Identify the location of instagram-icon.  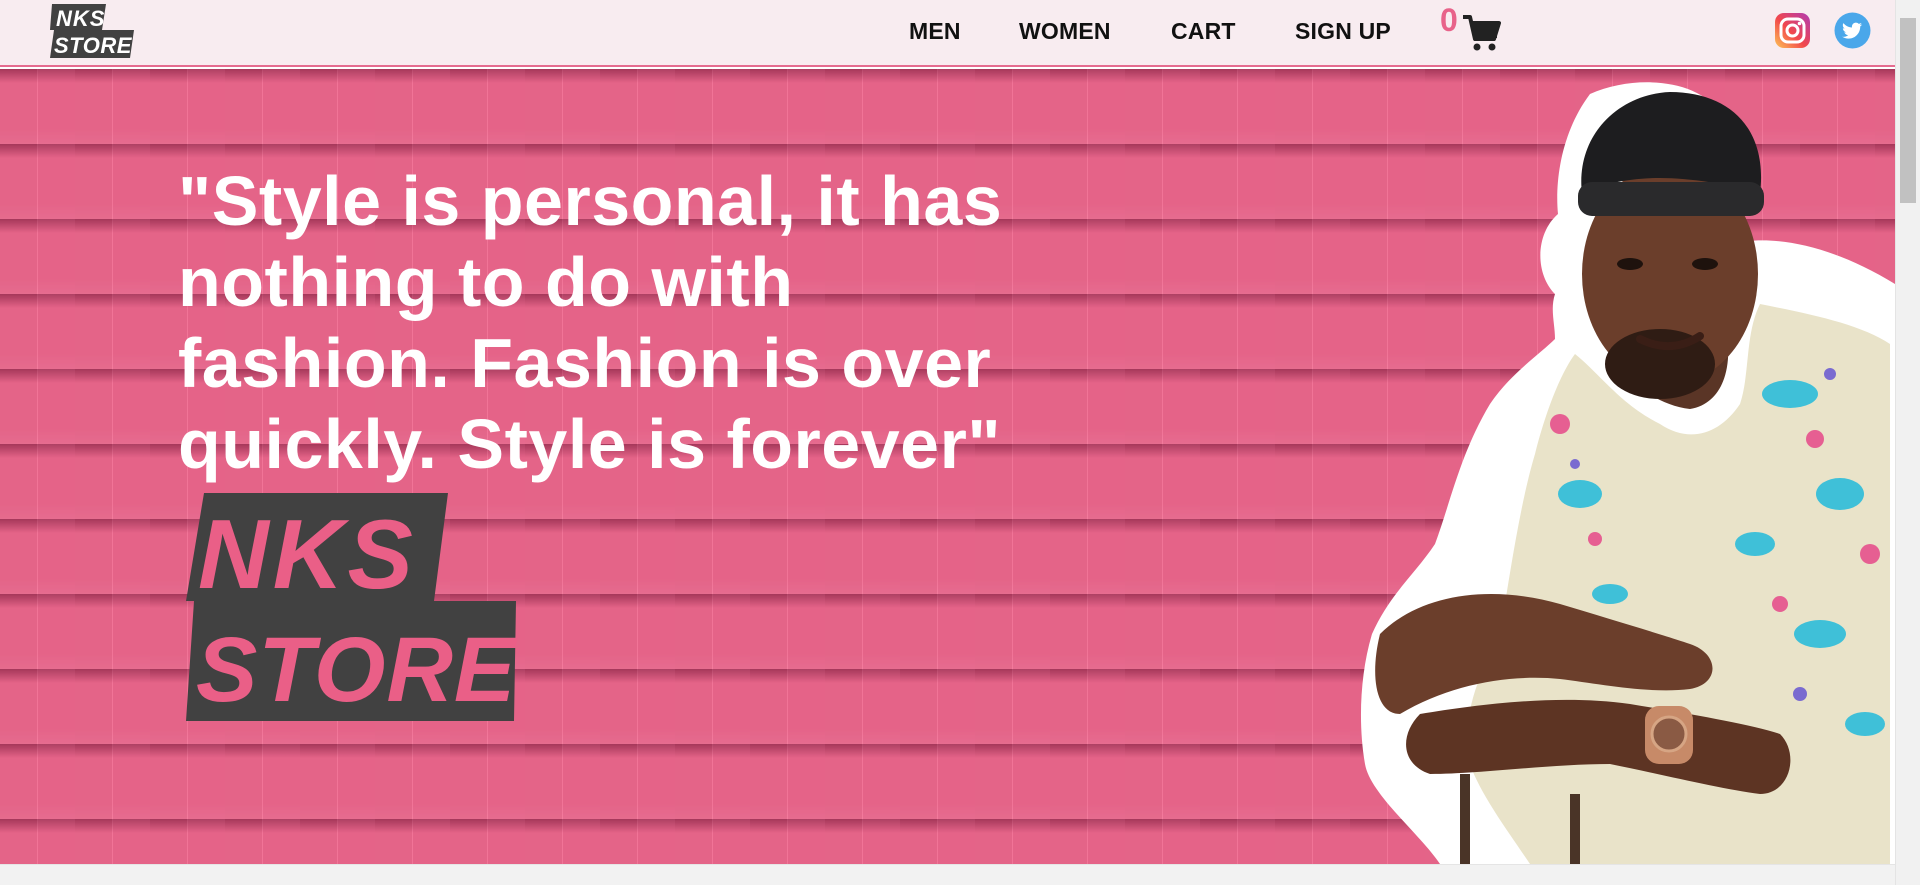
(1792, 30).